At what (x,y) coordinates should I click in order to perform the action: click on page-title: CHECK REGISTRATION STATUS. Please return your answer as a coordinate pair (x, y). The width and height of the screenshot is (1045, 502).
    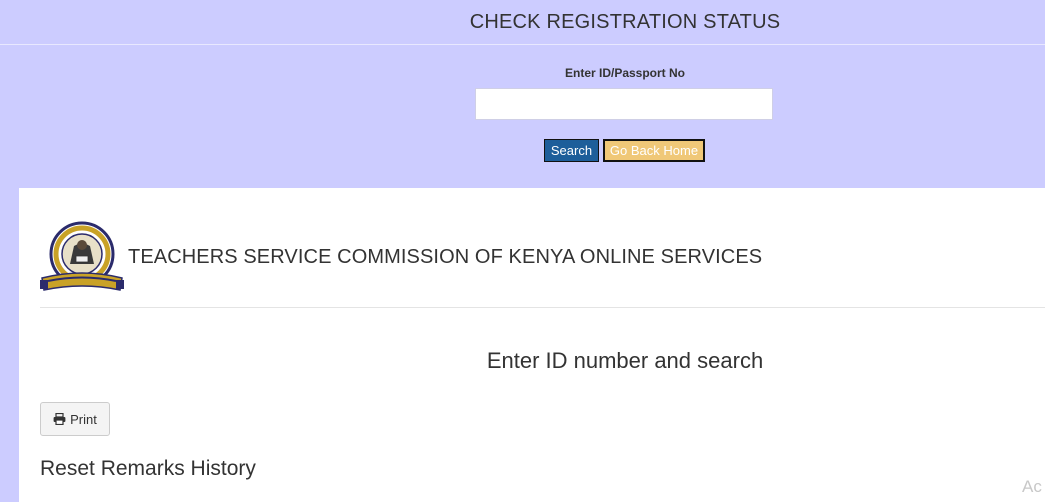
    Looking at the image, I should click on (625, 22).